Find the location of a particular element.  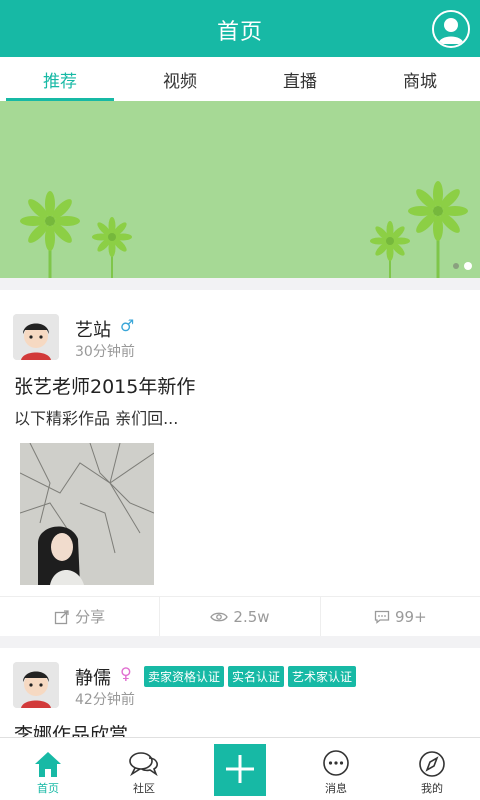

compass-icon is located at coordinates (432, 764).